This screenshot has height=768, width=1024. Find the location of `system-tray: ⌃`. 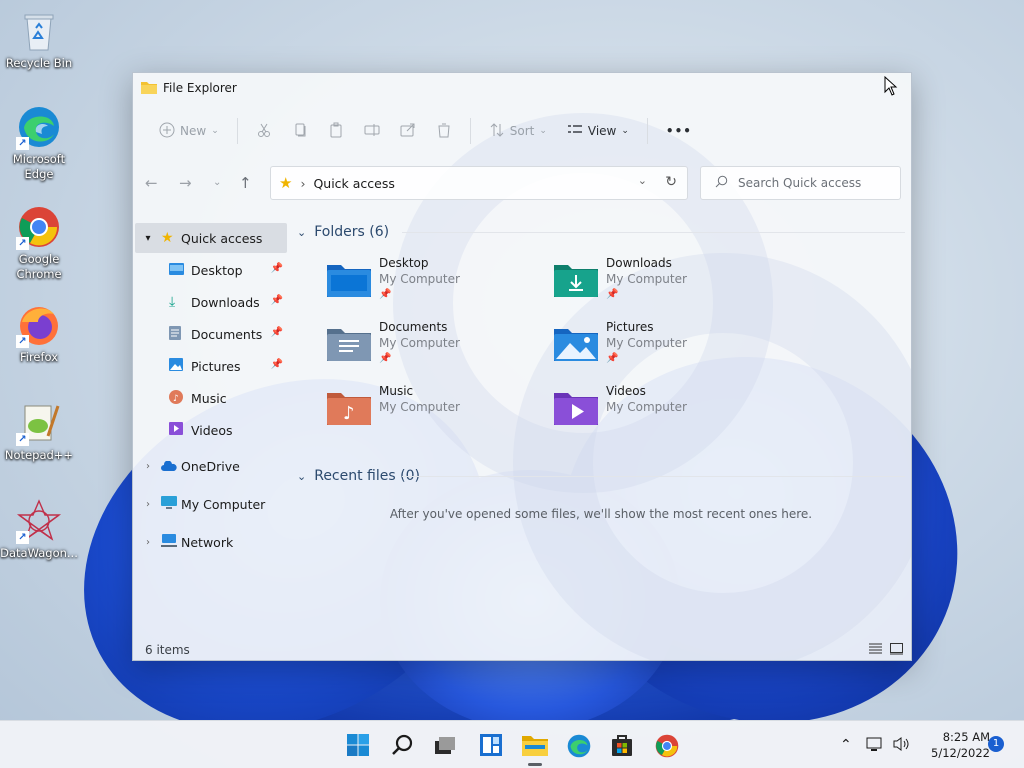

system-tray: ⌃ is located at coordinates (875, 744).